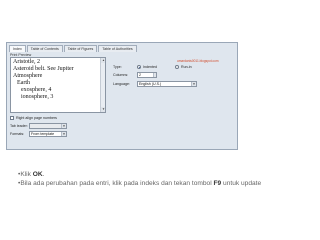  I want to click on language-value: English (U.S.), so click(150, 84).